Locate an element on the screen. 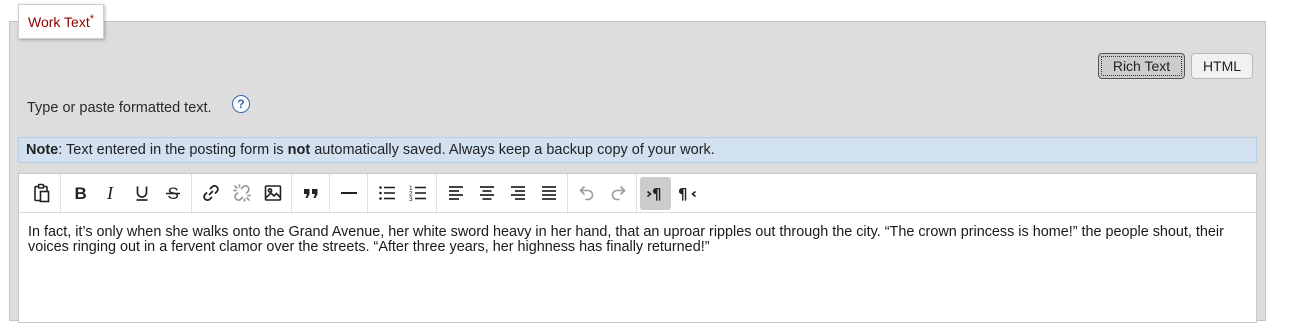 Image resolution: width=1306 pixels, height=323 pixels. underline-icon is located at coordinates (141, 193).